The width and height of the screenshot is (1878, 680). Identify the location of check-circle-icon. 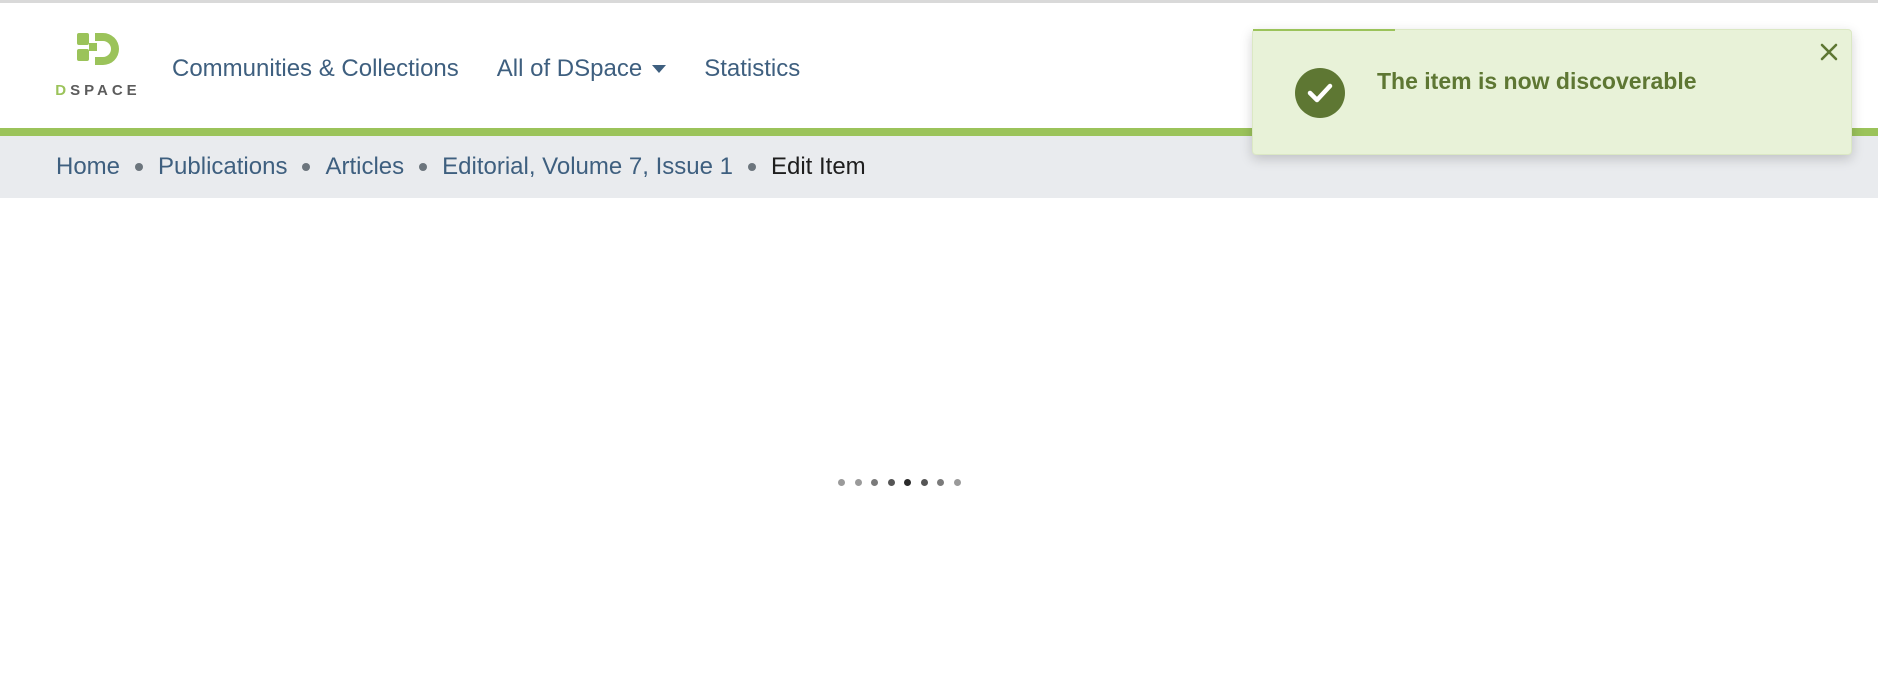
(1320, 93).